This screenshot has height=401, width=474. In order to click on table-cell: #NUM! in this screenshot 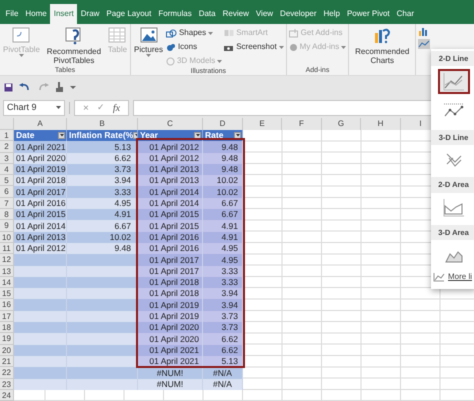, I will do `click(170, 384)`.